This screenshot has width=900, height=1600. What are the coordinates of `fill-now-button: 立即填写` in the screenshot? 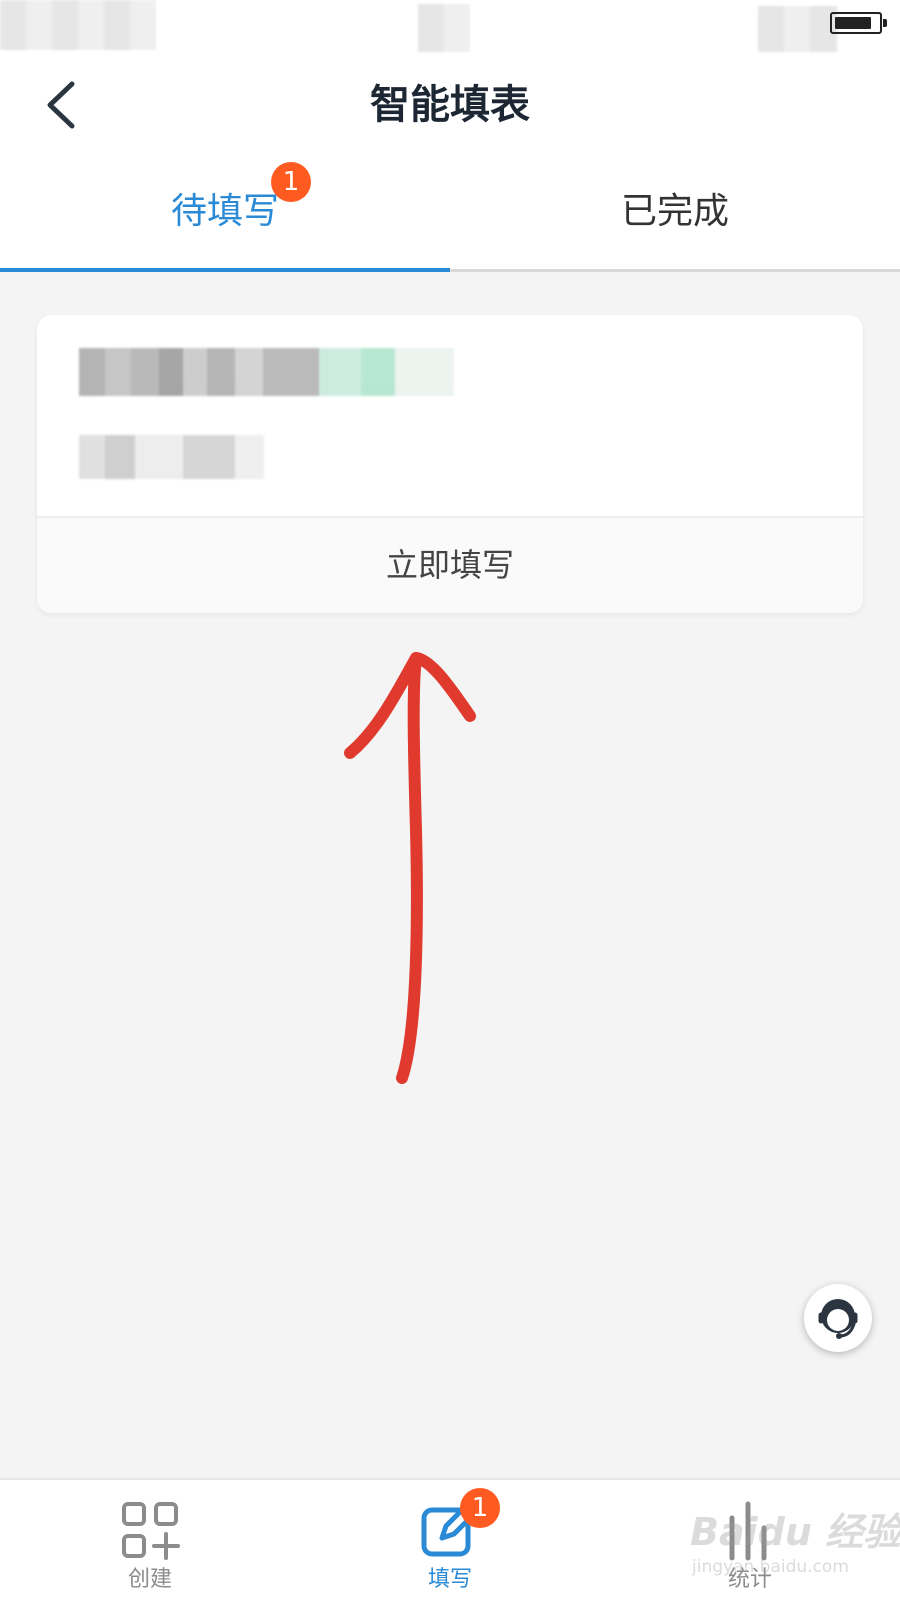 It's located at (450, 565).